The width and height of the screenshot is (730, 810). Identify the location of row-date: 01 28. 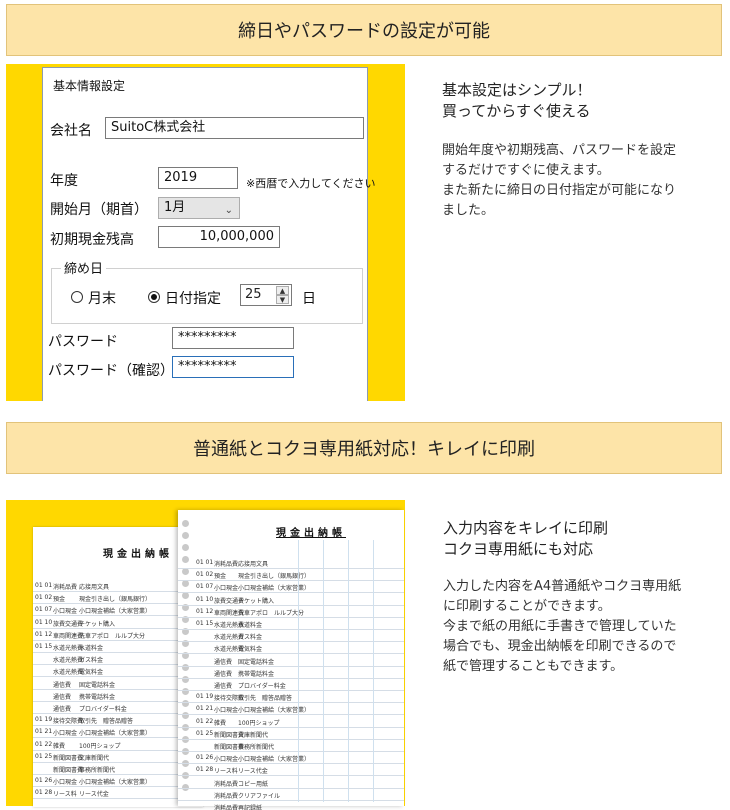
(44, 793).